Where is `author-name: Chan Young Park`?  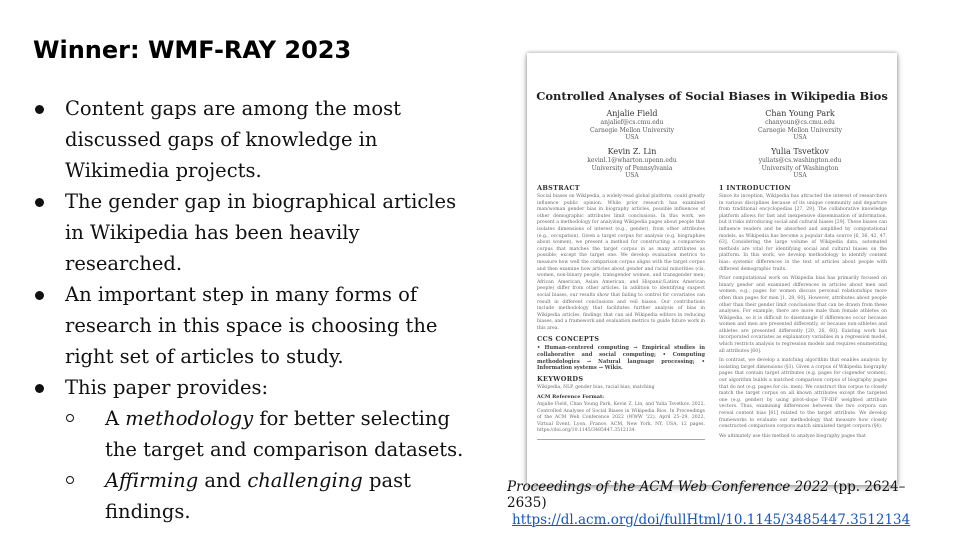
author-name: Chan Young Park is located at coordinates (800, 113).